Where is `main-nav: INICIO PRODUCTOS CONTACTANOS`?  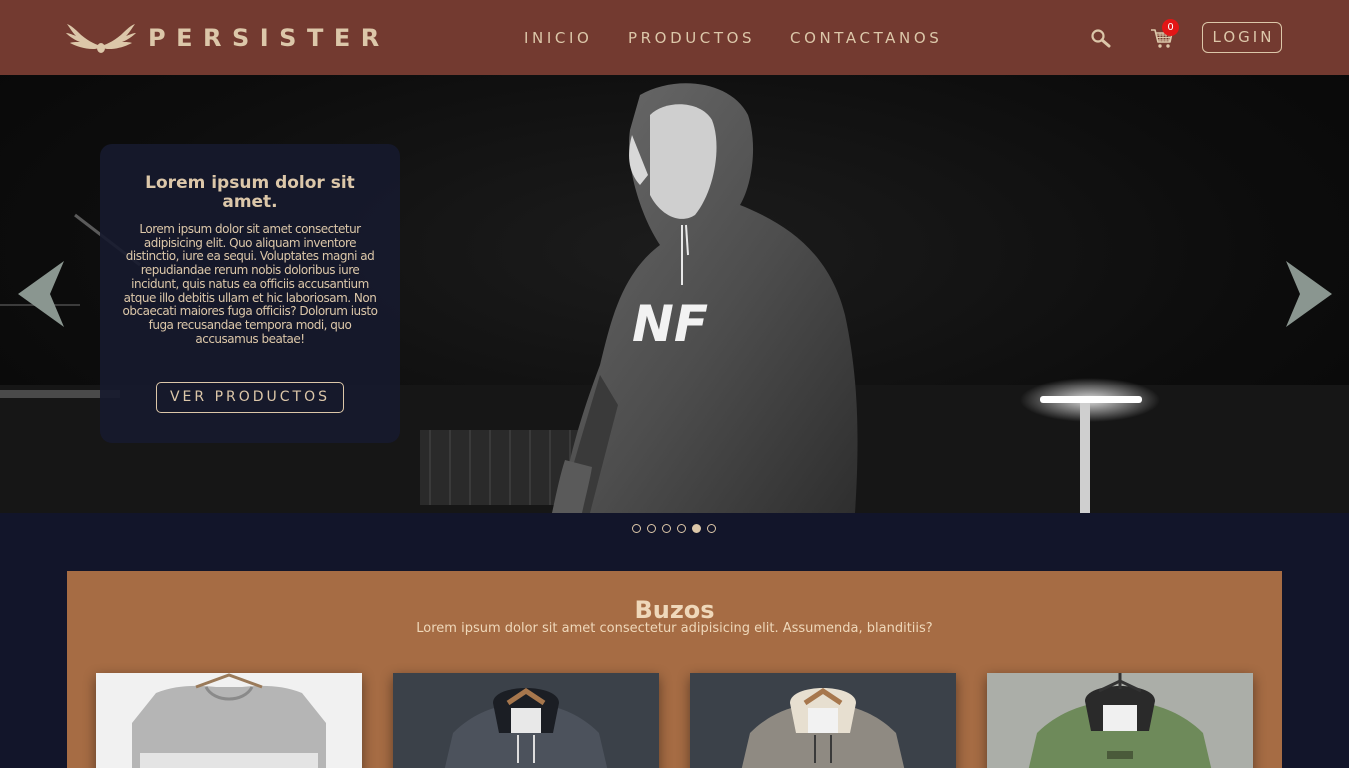 main-nav: INICIO PRODUCTOS CONTACTANOS is located at coordinates (674, 38).